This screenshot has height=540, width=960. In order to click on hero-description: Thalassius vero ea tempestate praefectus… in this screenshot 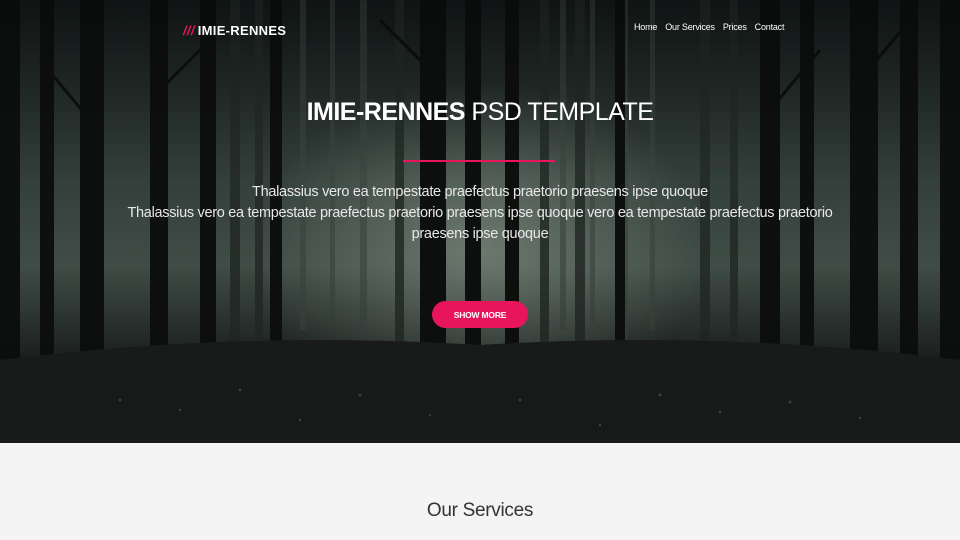, I will do `click(480, 213)`.